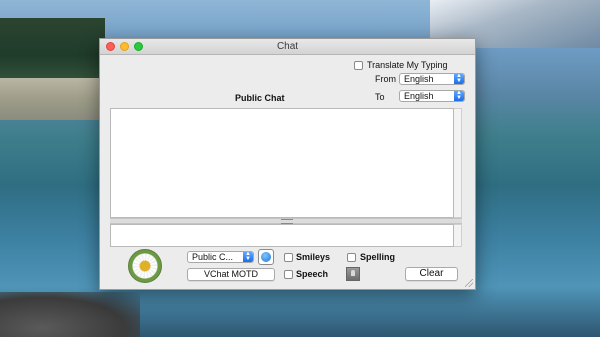  Describe the element at coordinates (70, 314) in the screenshot. I see `background-rocks` at that location.